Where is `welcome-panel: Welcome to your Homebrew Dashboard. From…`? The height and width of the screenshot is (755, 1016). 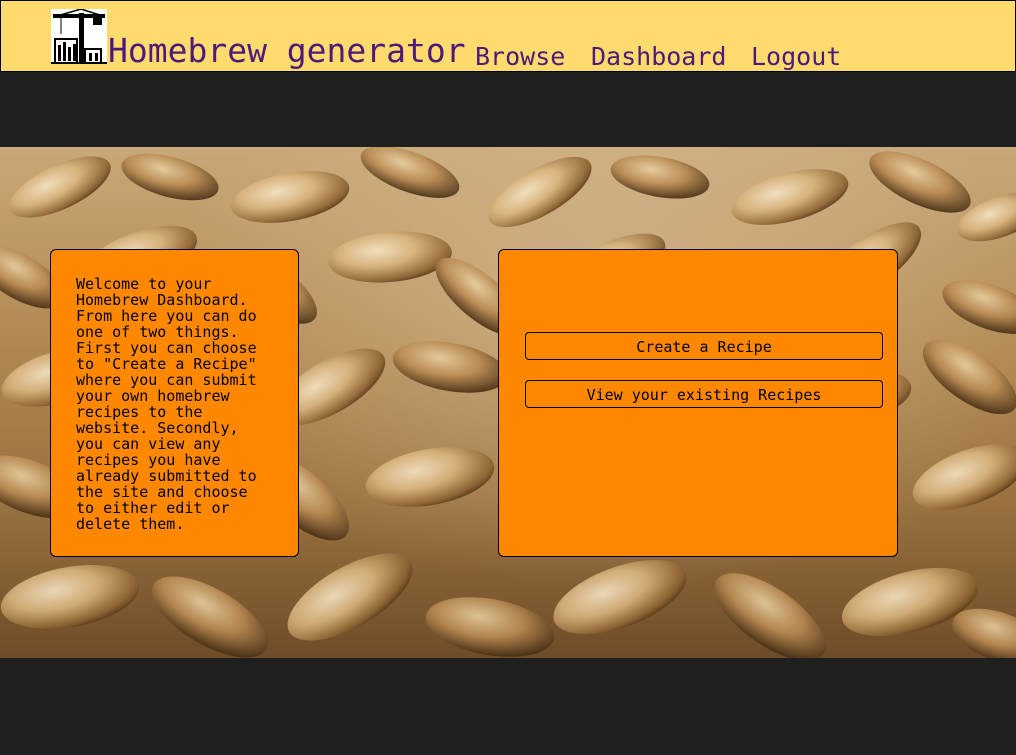
welcome-panel: Welcome to your Homebrew Dashboard. From… is located at coordinates (174, 403).